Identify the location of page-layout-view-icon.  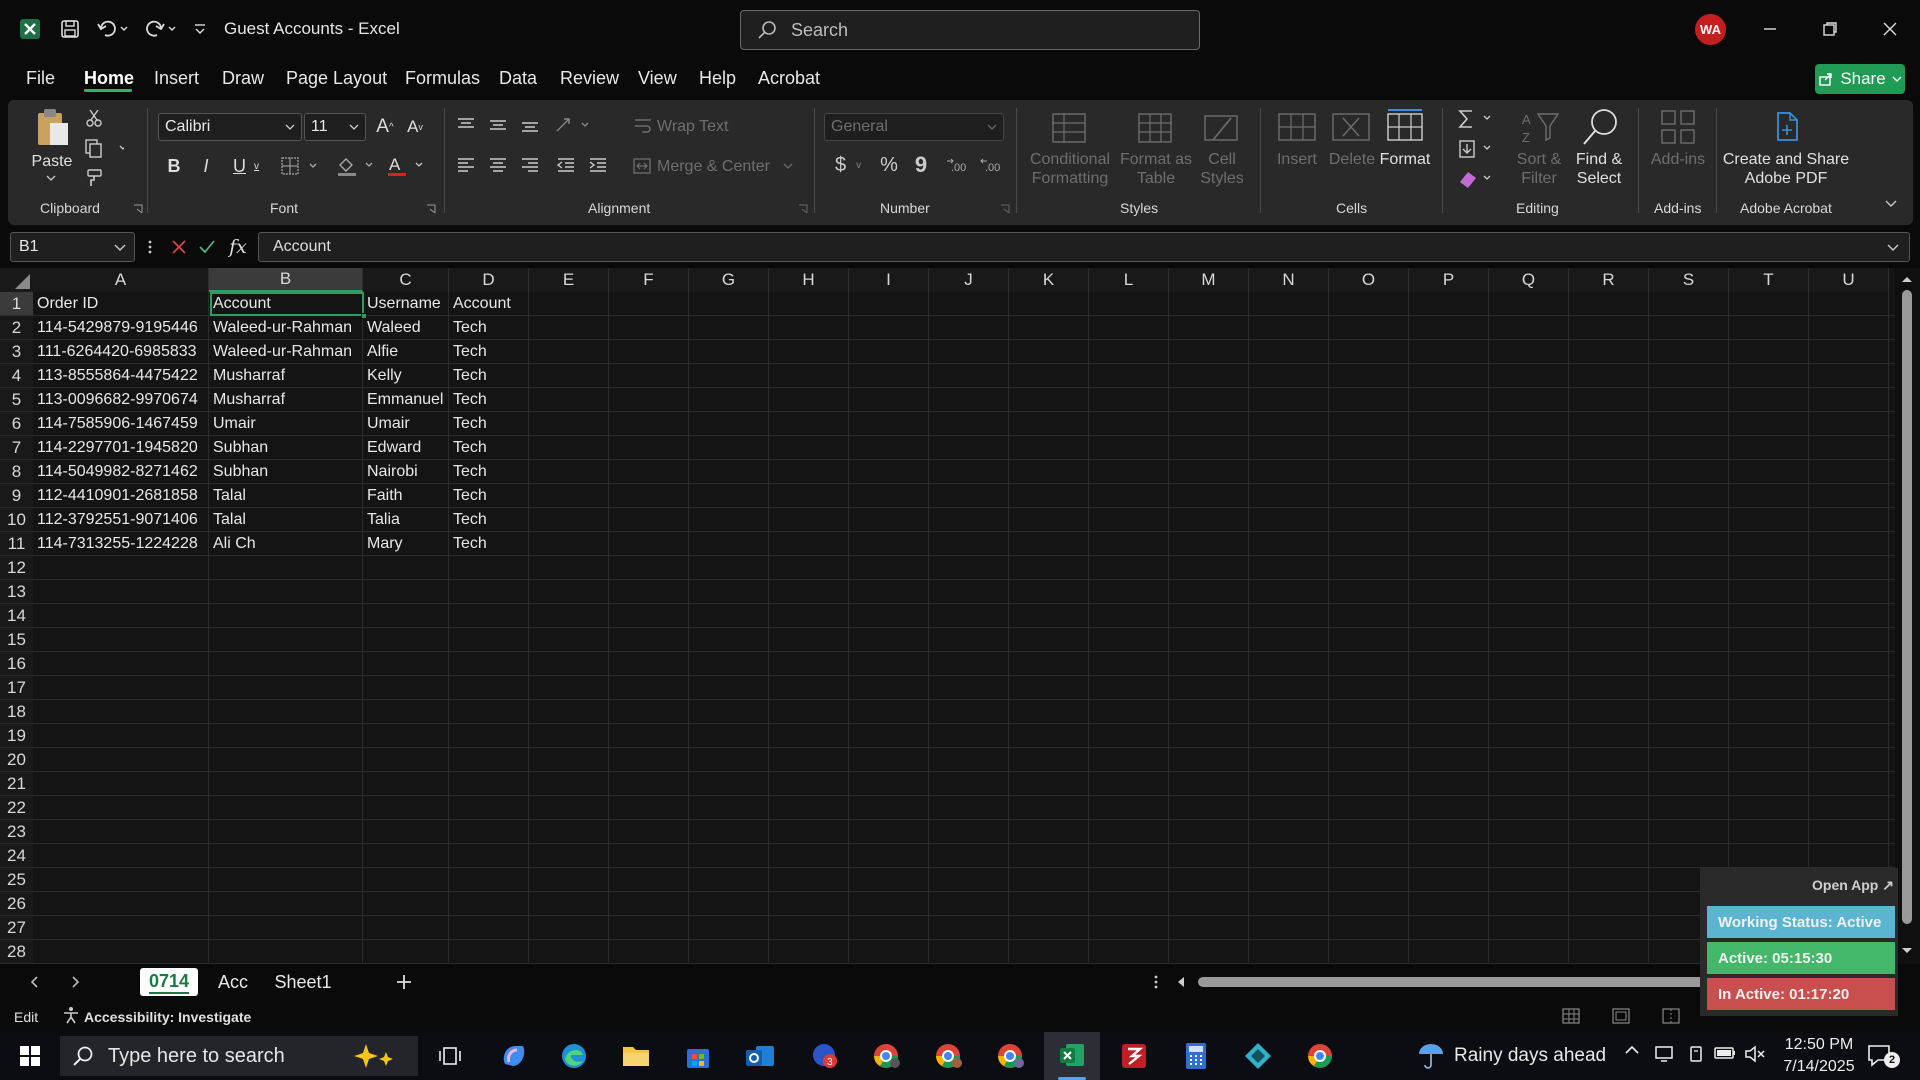
(1621, 1016).